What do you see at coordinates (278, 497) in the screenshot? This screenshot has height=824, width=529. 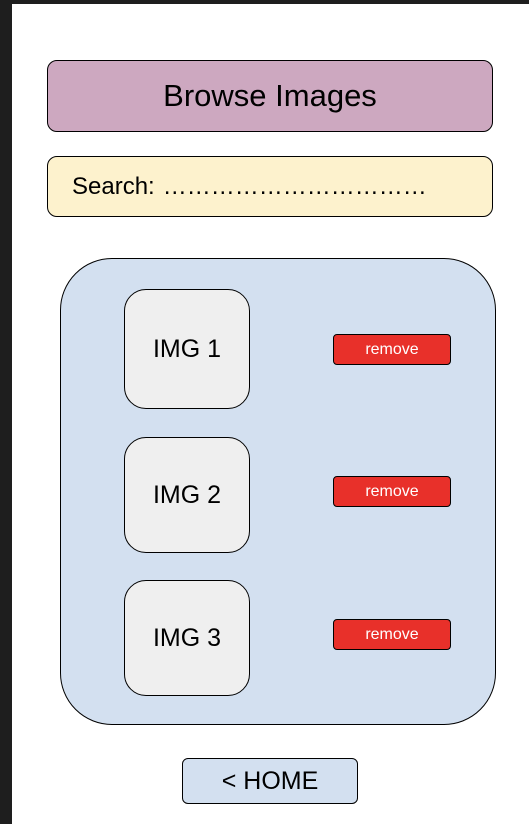 I see `list-item: IMG 2 remove` at bounding box center [278, 497].